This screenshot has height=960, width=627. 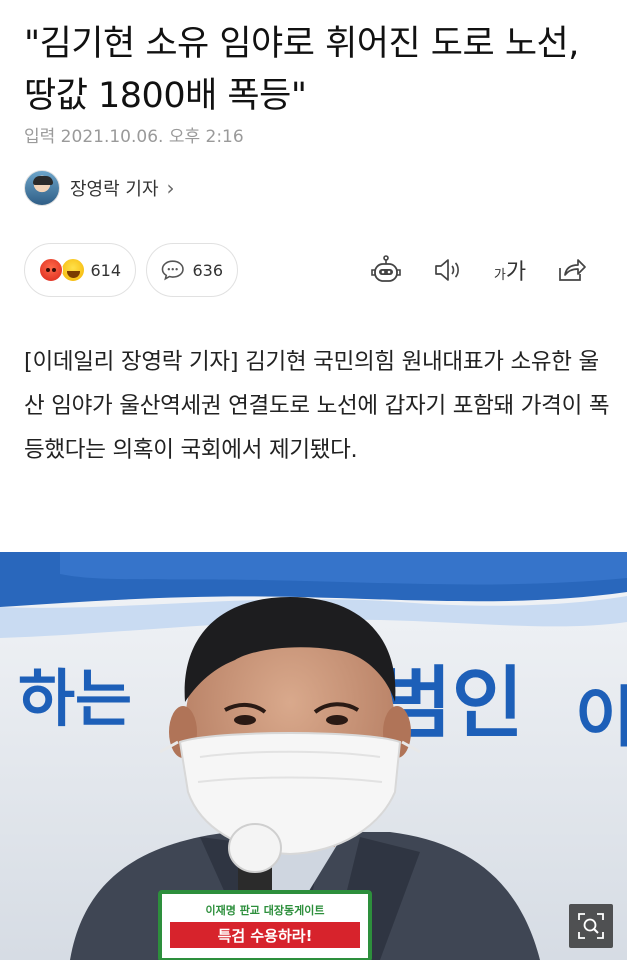 What do you see at coordinates (73, 270) in the screenshot?
I see `laughing-face-icon` at bounding box center [73, 270].